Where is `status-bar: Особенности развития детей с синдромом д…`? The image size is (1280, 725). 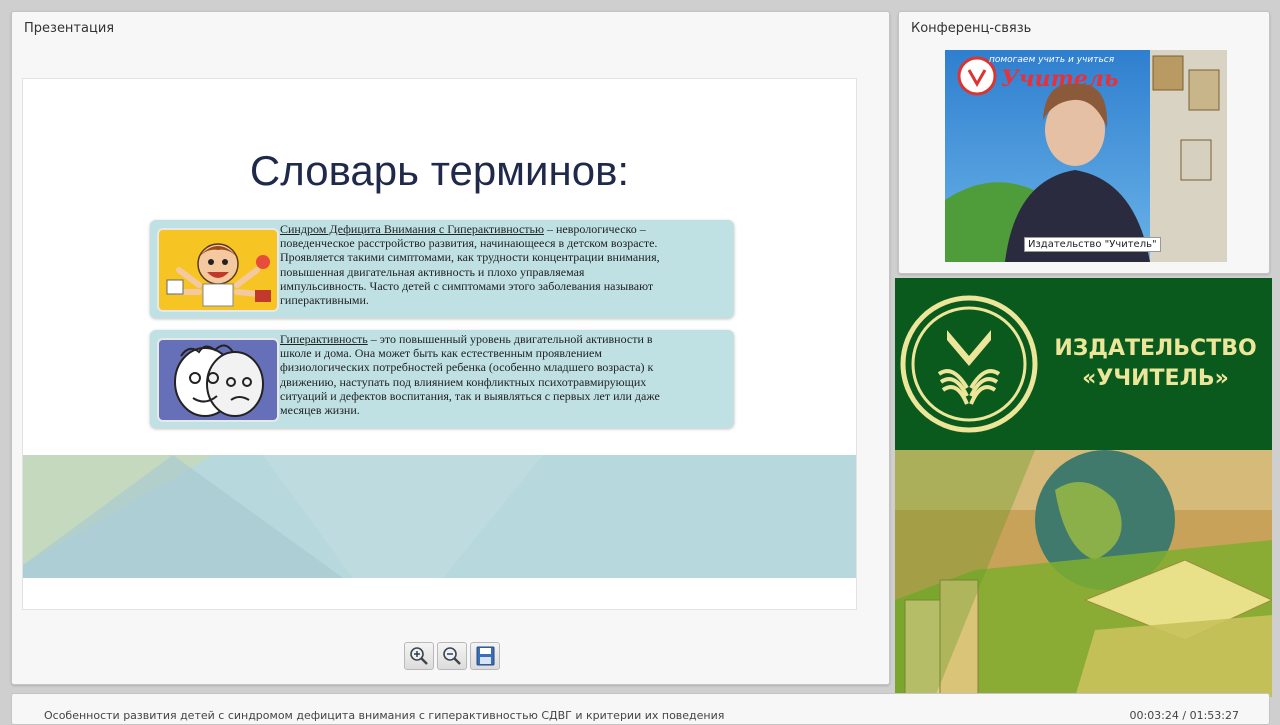
status-bar: Особенности развития детей с синдромом д… is located at coordinates (640, 709).